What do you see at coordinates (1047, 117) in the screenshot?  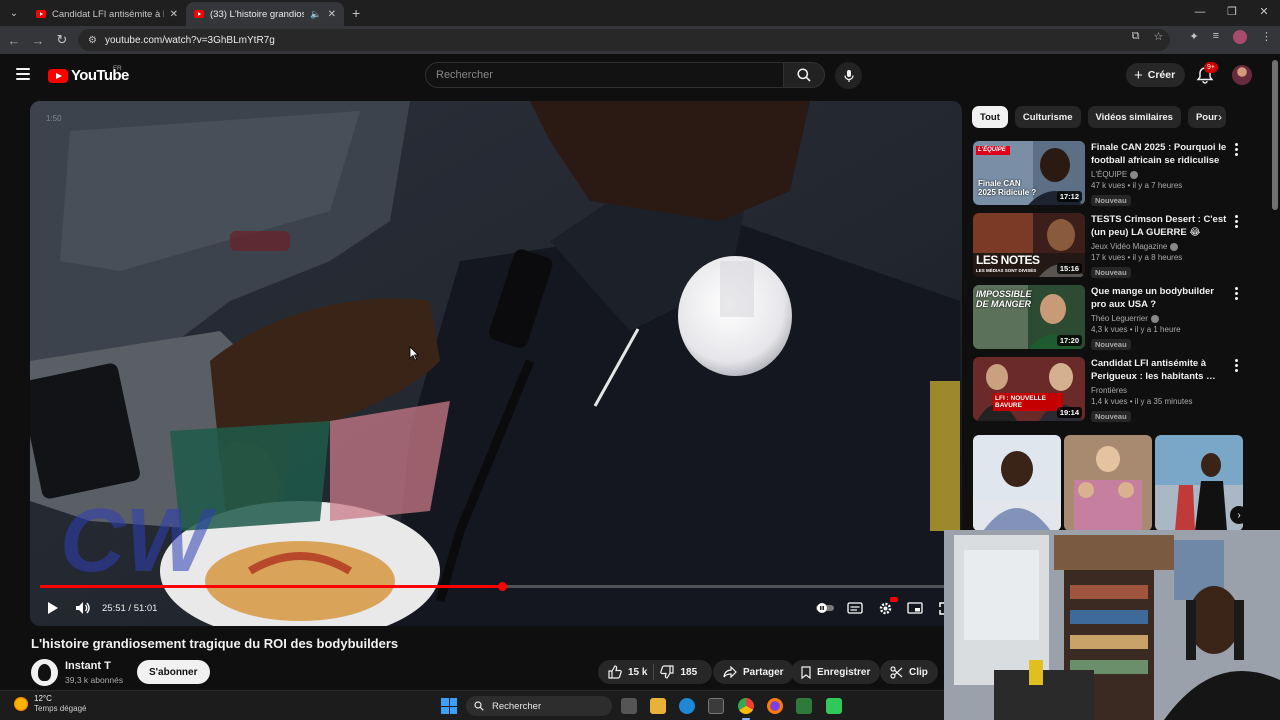 I see `chip-bodybuilding: Culturisme` at bounding box center [1047, 117].